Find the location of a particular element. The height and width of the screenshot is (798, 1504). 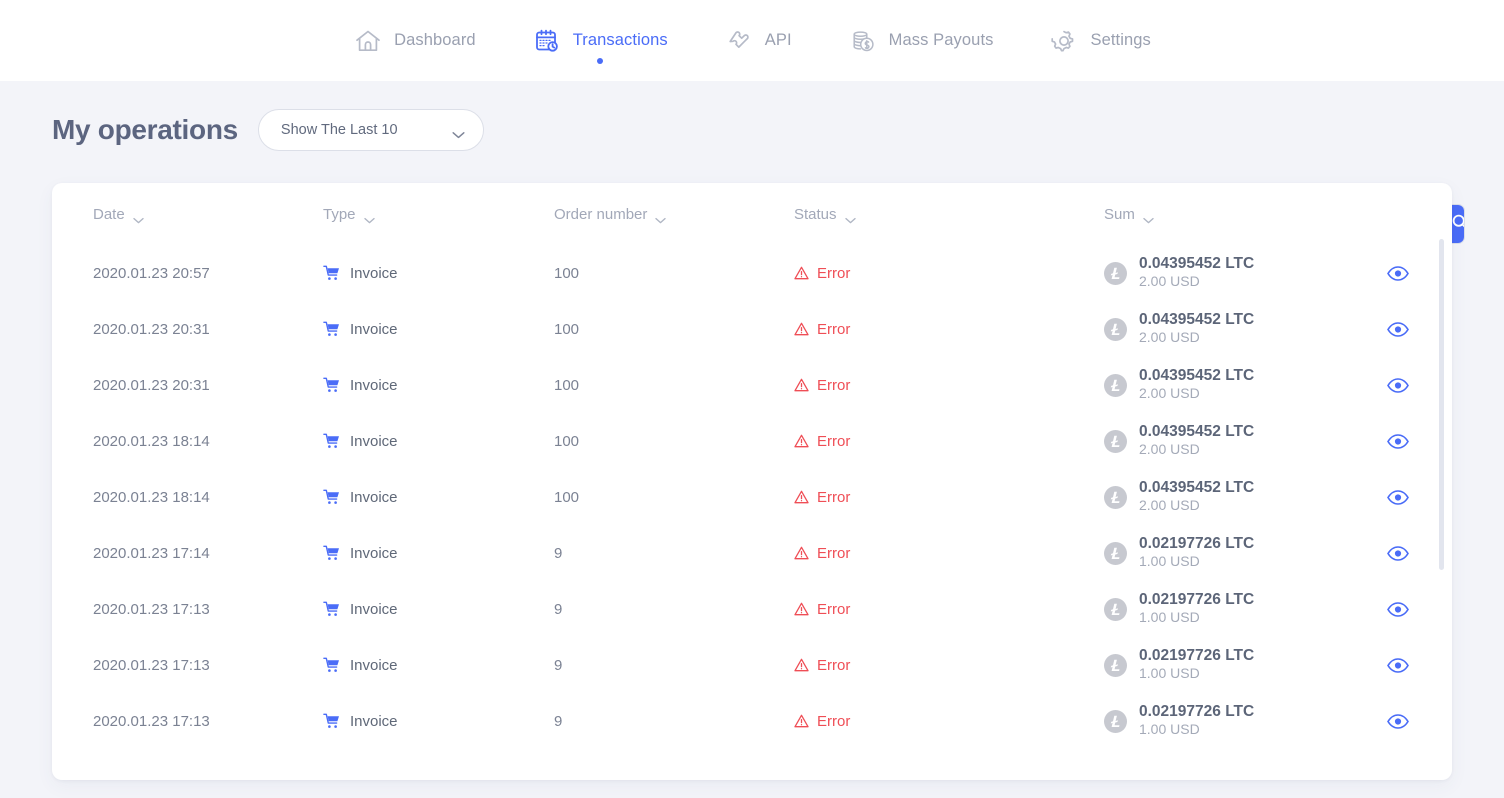

nav-label-api: API is located at coordinates (778, 40).